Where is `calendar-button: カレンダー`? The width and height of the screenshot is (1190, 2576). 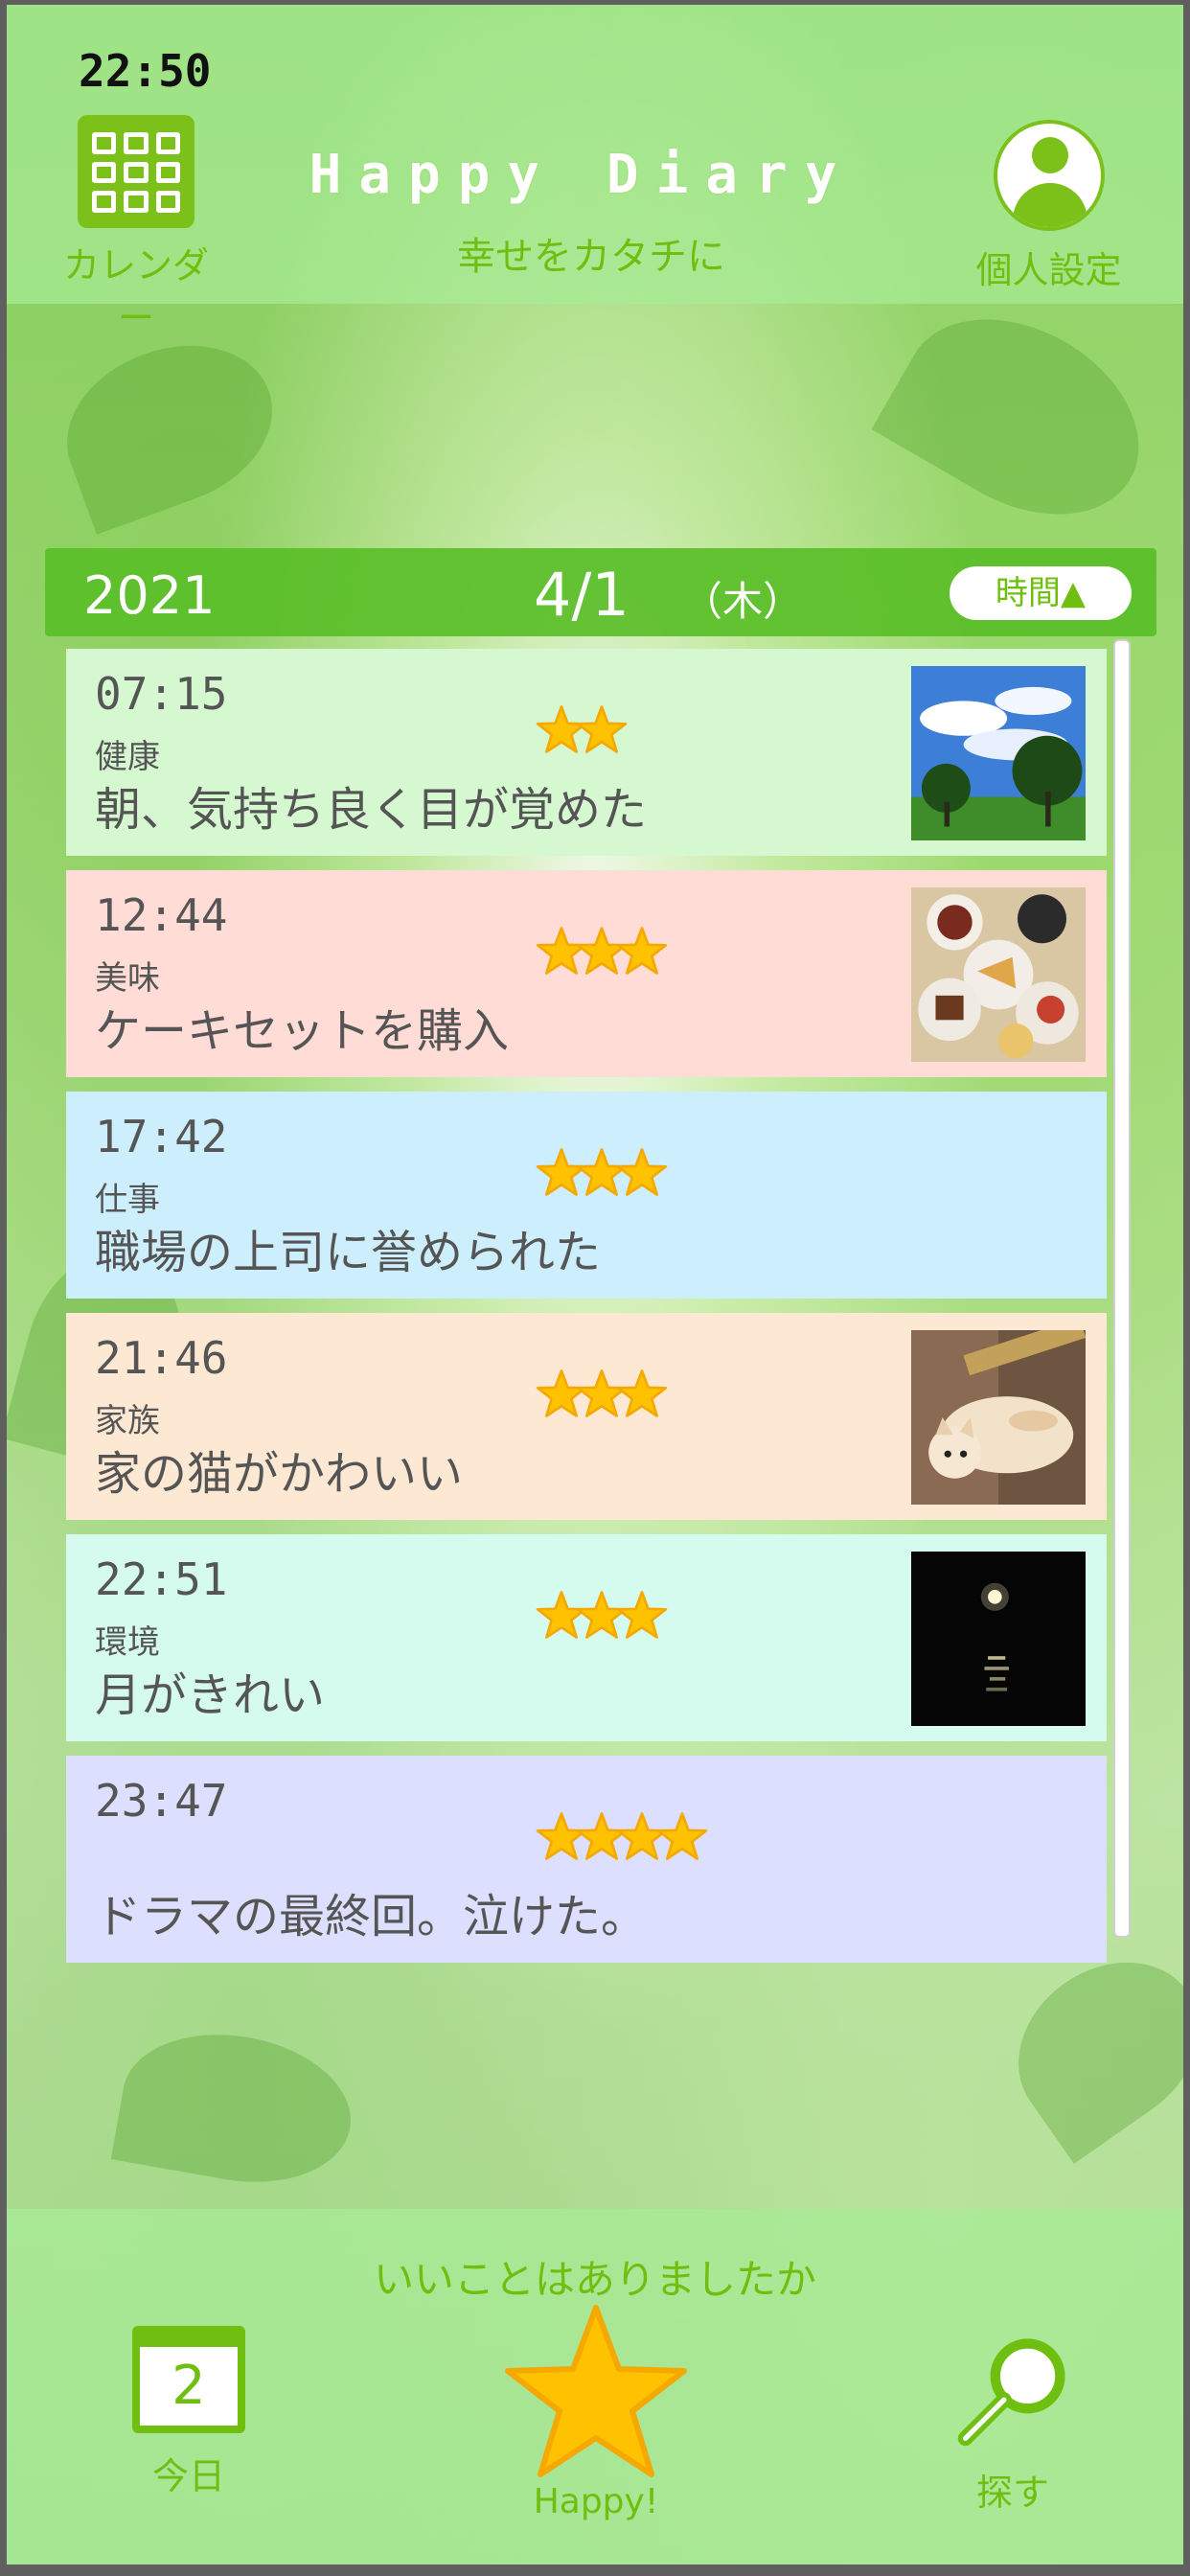
calendar-button: カレンダー is located at coordinates (136, 227).